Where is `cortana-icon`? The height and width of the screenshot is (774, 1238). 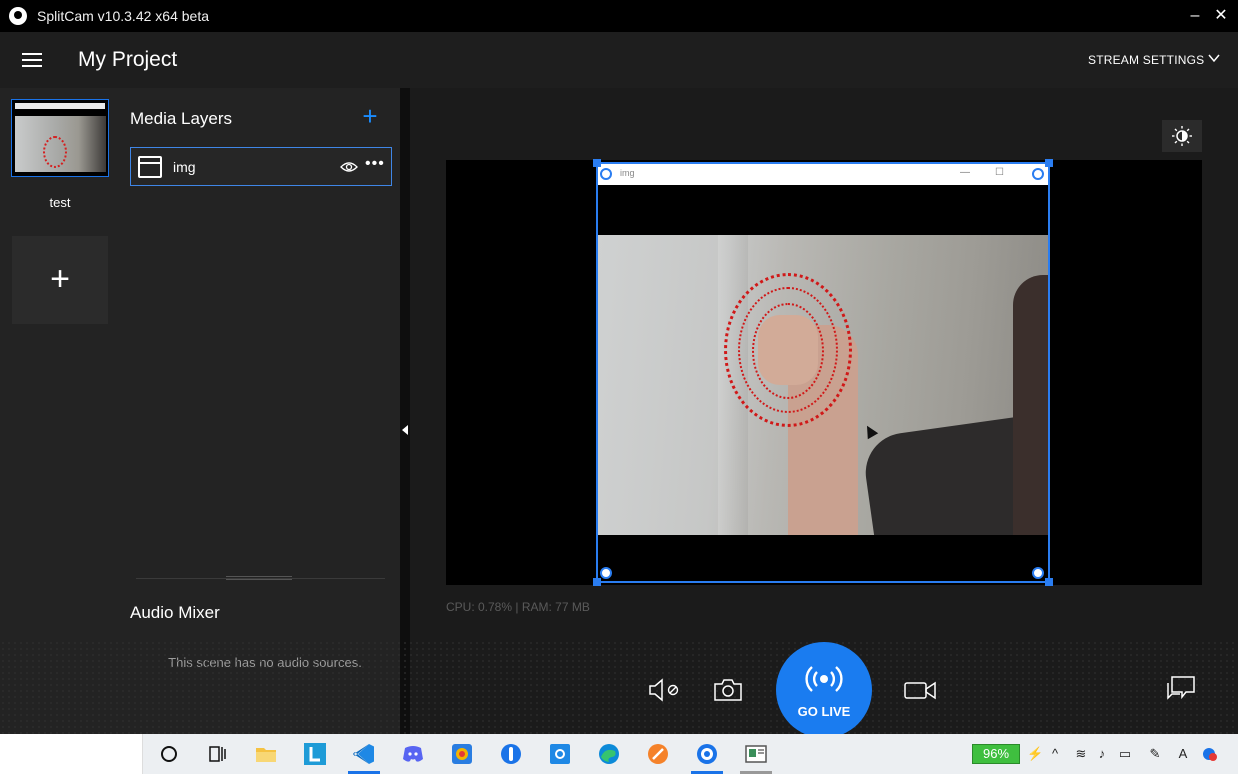 cortana-icon is located at coordinates (169, 754).